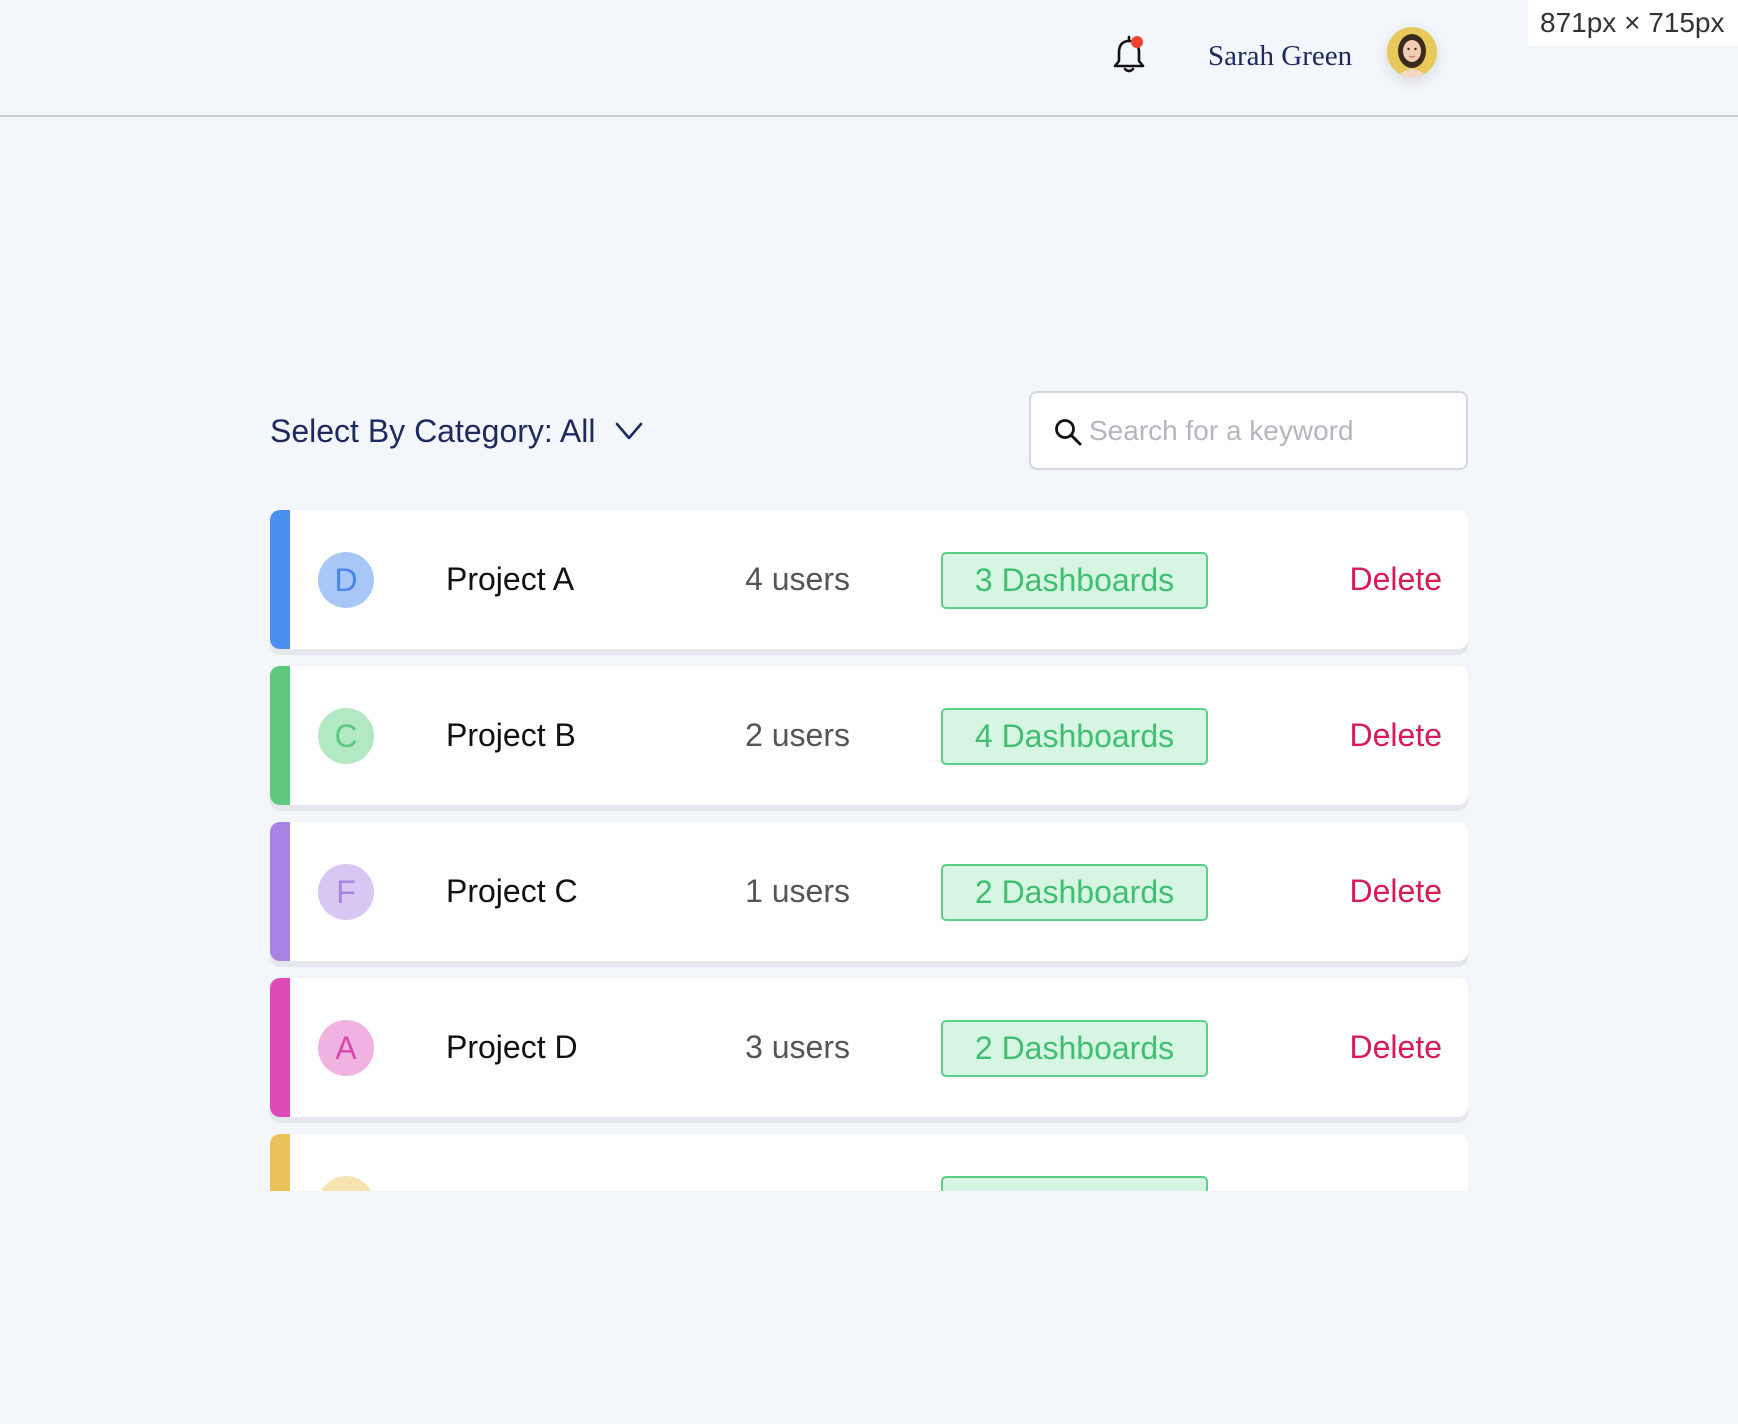 This screenshot has width=1738, height=1424. What do you see at coordinates (511, 735) in the screenshot?
I see `project-name: Project B` at bounding box center [511, 735].